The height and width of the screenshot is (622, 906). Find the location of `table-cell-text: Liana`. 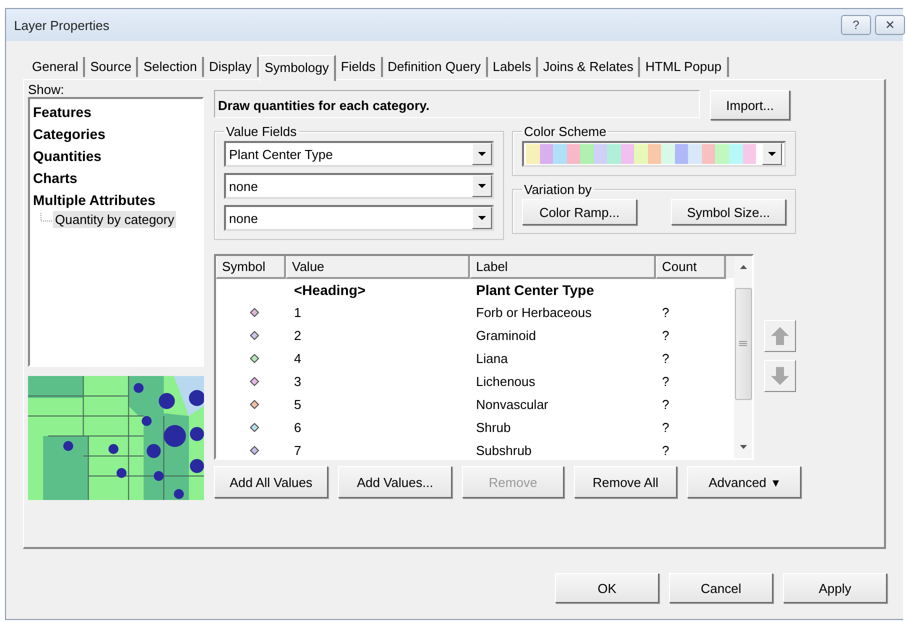

table-cell-text: Liana is located at coordinates (492, 358).